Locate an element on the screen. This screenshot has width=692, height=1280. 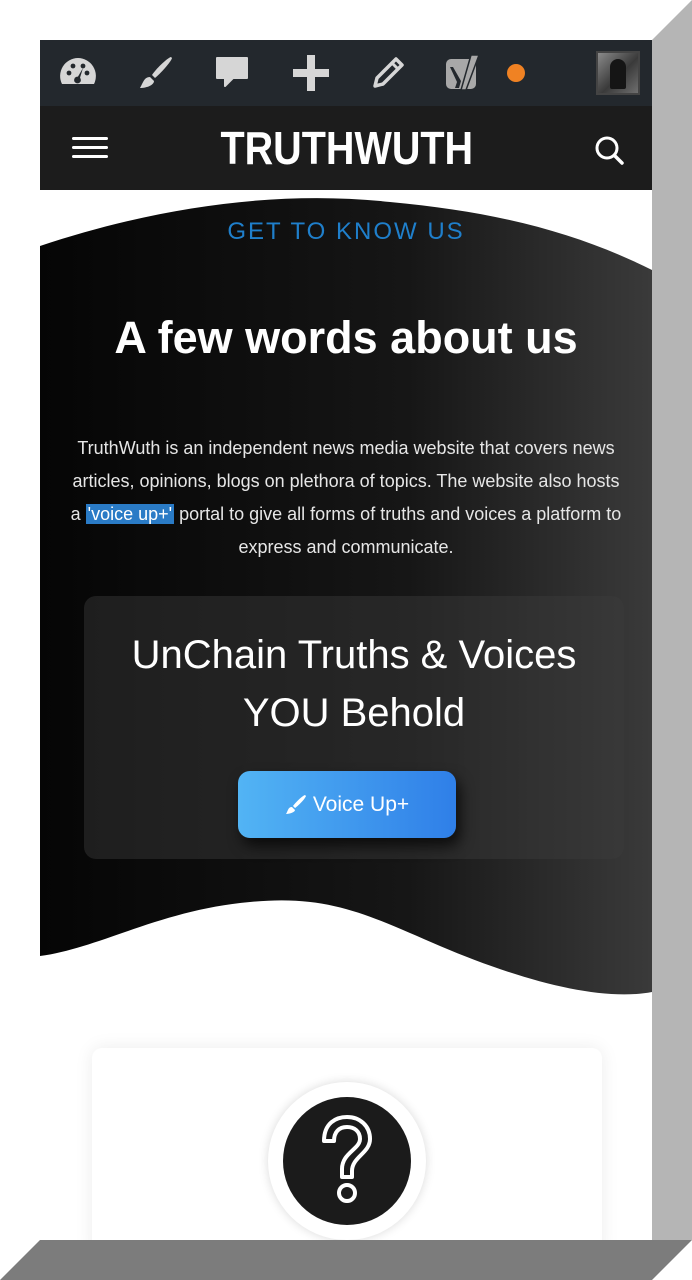
section-eyebrow: GET TO KNOW US is located at coordinates (346, 231).